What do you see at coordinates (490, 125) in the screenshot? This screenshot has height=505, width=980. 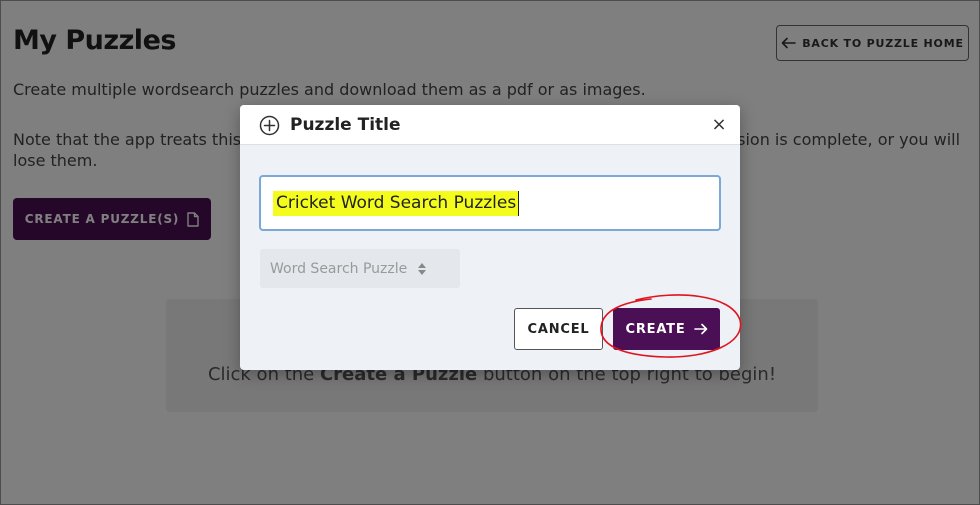 I see `modal-header: Puzzle Title ×` at bounding box center [490, 125].